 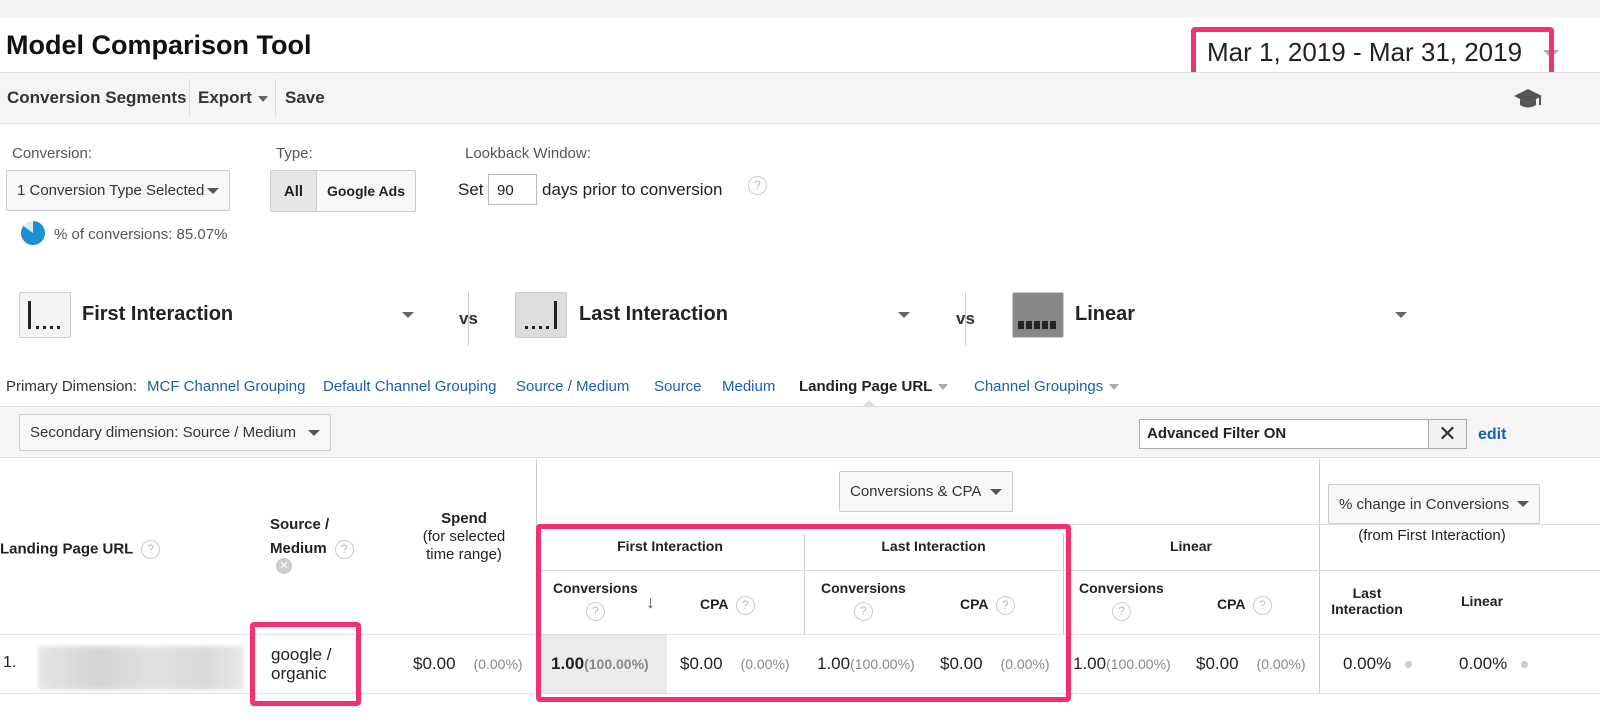 What do you see at coordinates (595, 588) in the screenshot?
I see `first-conversions-label: Conversions` at bounding box center [595, 588].